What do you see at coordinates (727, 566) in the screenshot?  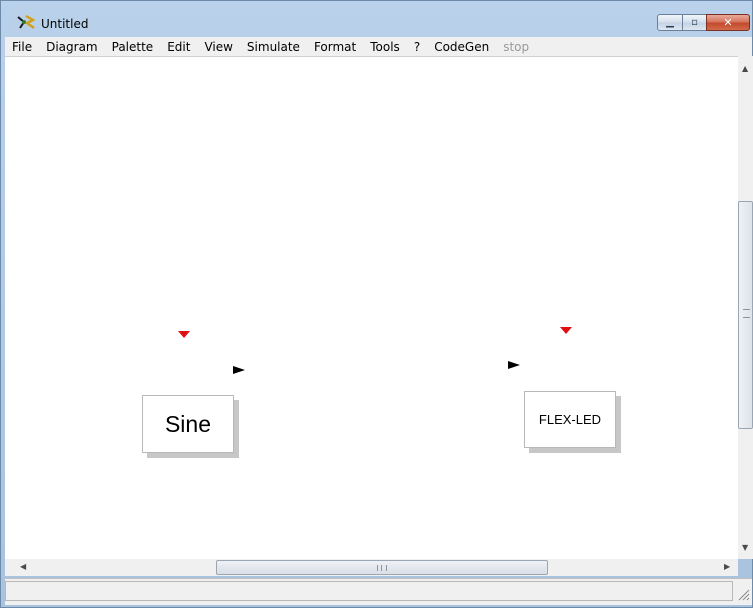 I see `scroll-right-arrow-icon: ▶` at bounding box center [727, 566].